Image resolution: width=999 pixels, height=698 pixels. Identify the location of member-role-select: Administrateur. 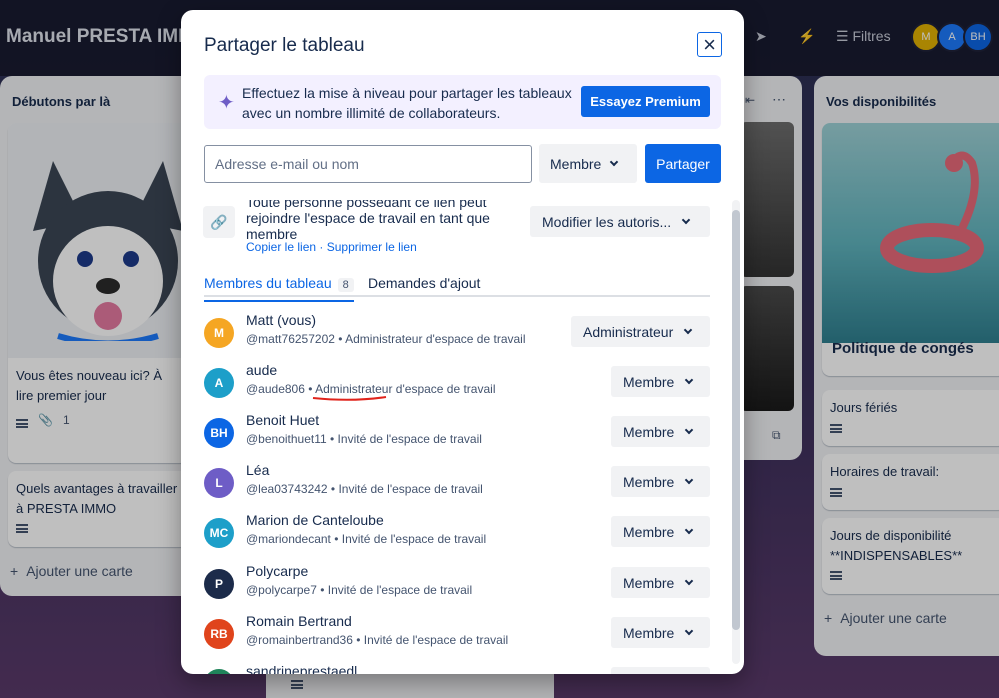
(640, 331).